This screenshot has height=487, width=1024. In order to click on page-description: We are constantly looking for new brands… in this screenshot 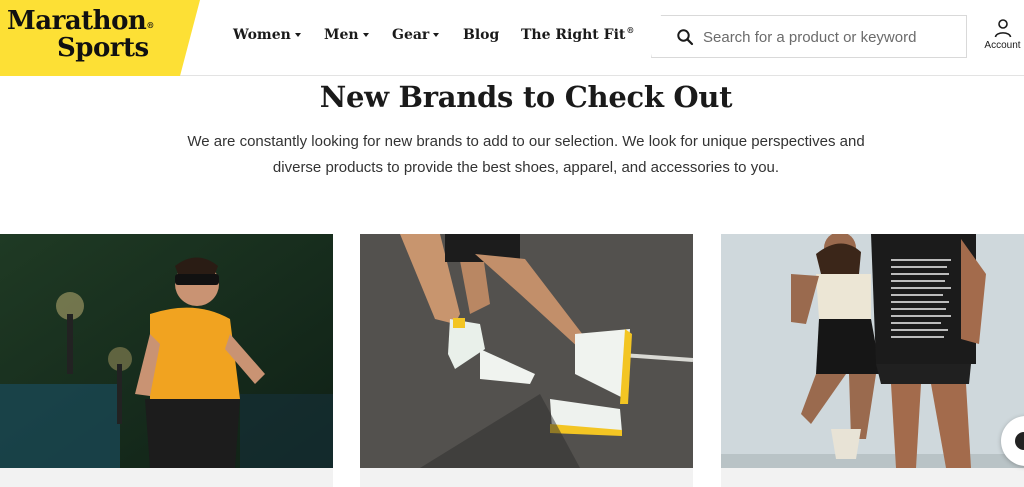, I will do `click(526, 154)`.